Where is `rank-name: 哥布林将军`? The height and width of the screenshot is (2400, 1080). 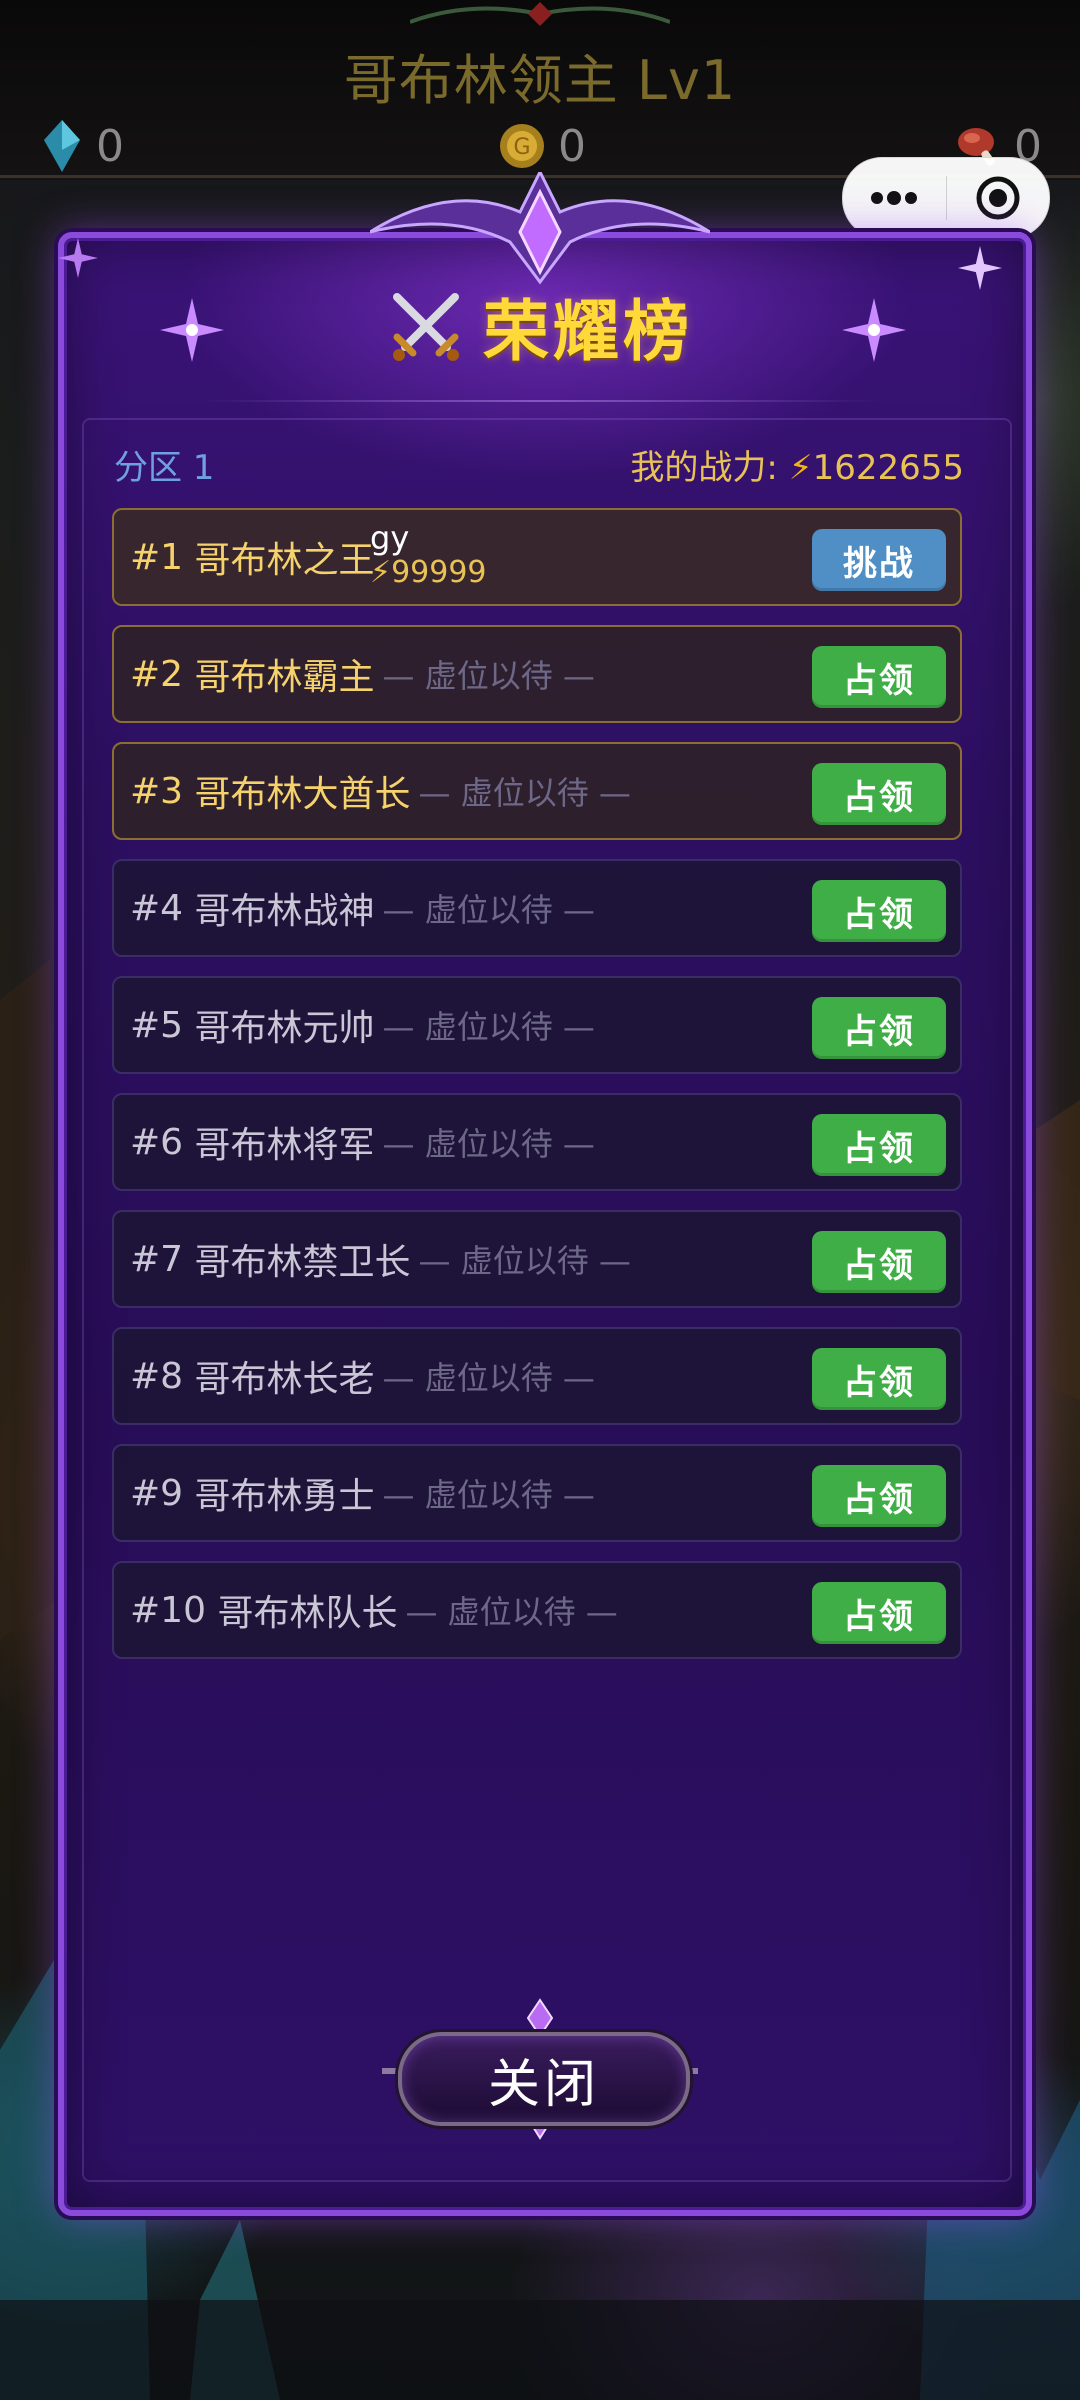 rank-name: 哥布林将军 is located at coordinates (284, 1145).